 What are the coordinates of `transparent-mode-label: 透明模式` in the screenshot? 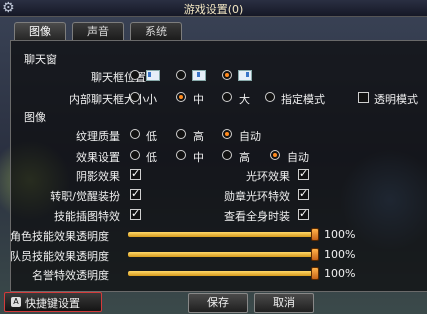 It's located at (396, 99).